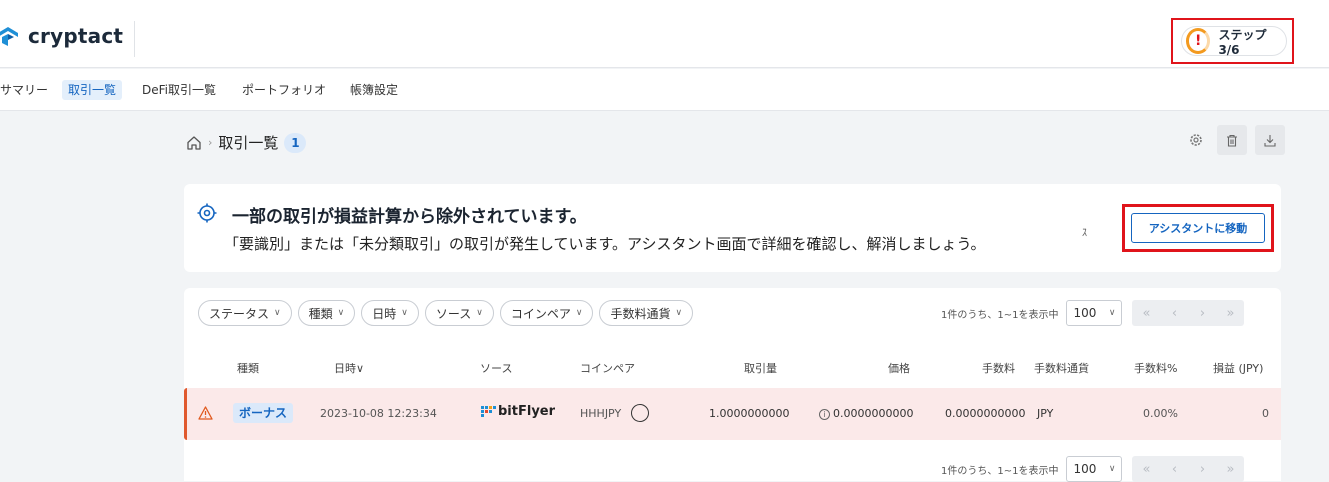 This screenshot has width=1329, height=482. I want to click on col-coin-pair: コインペア, so click(607, 368).